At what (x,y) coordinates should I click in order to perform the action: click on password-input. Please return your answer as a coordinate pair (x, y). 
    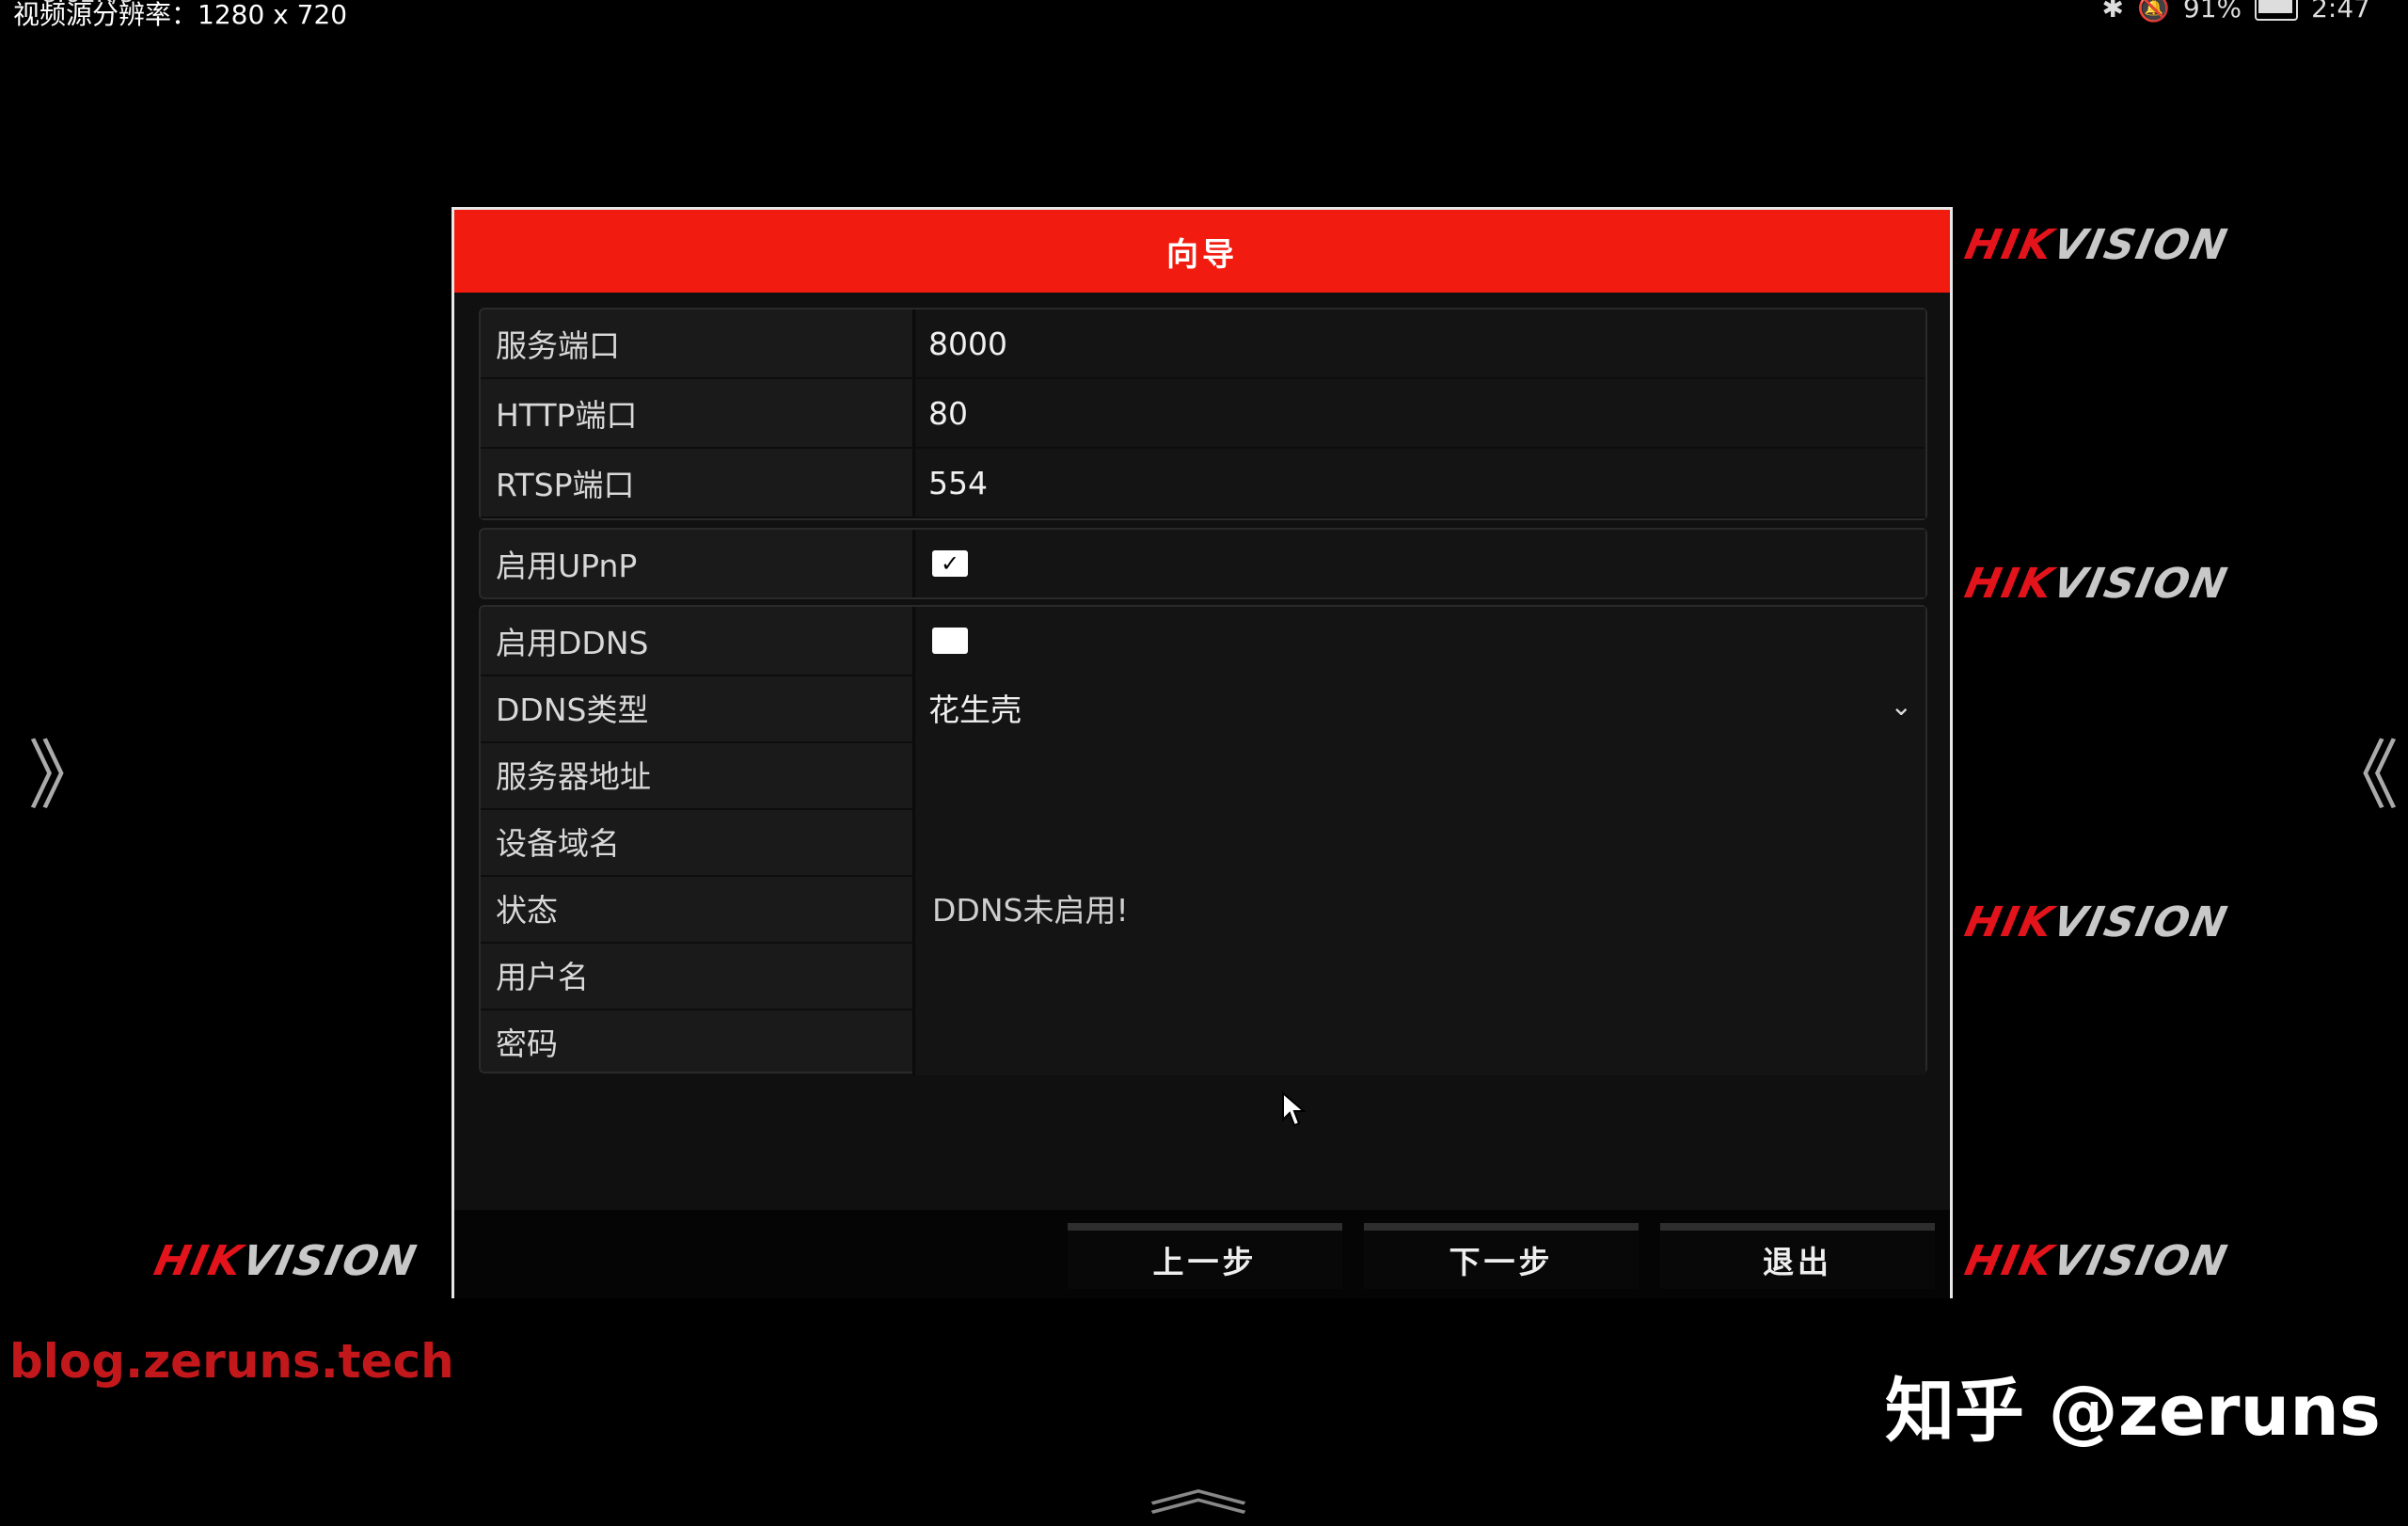
    Looking at the image, I should click on (1420, 1041).